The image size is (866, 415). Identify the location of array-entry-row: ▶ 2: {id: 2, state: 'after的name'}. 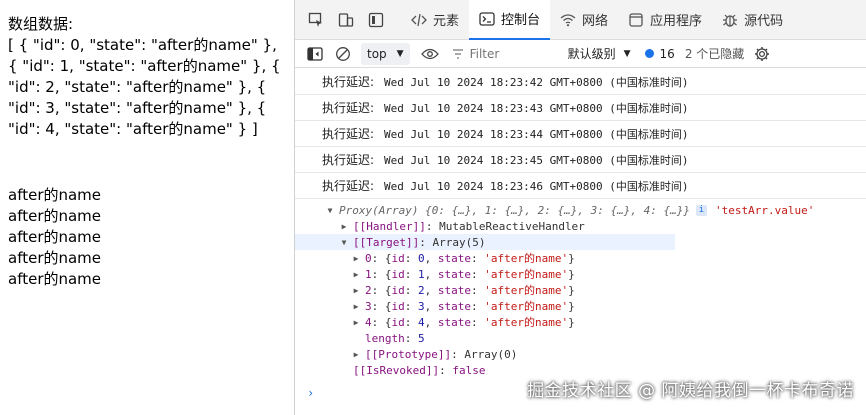
(580, 290).